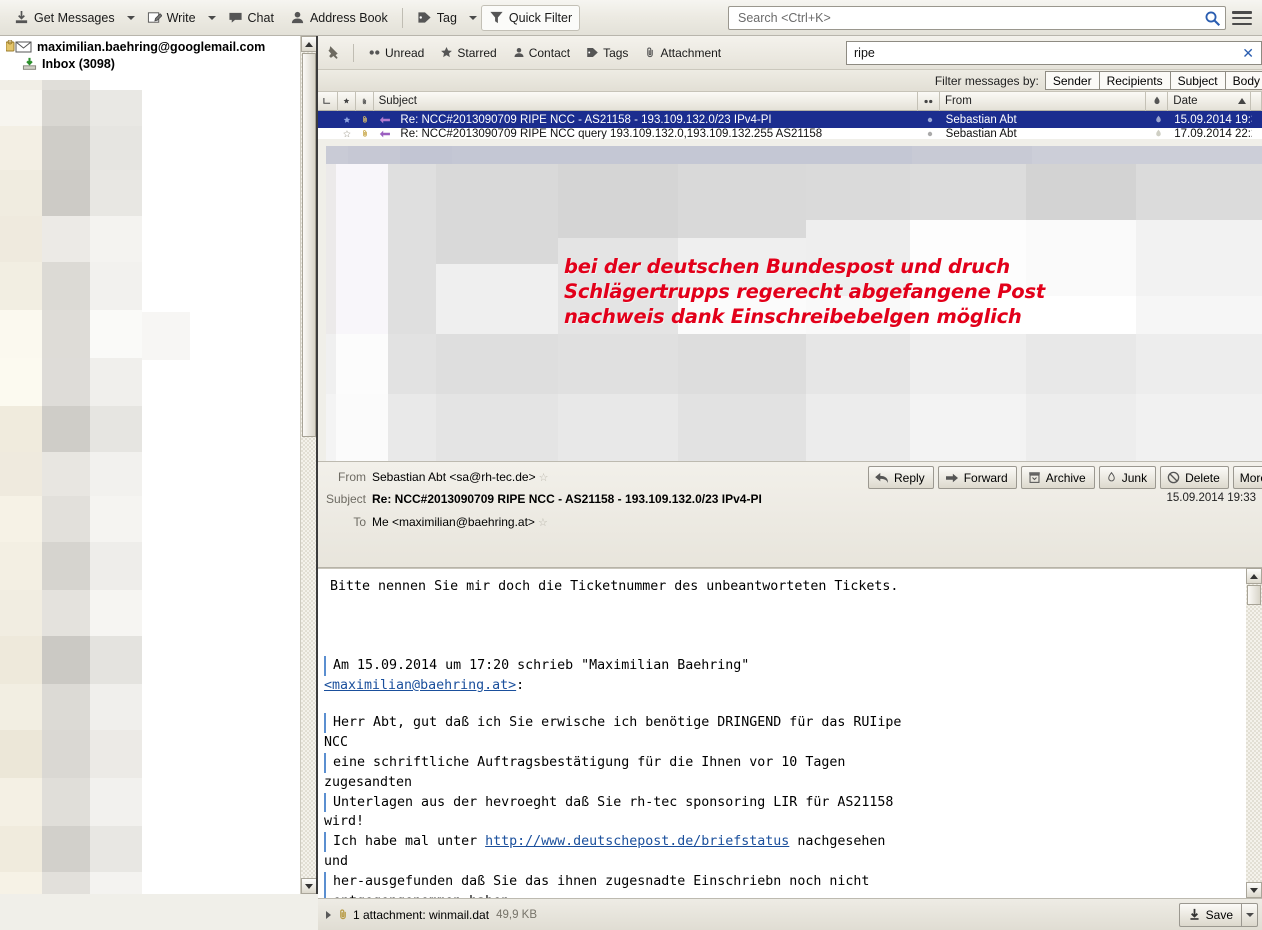 The width and height of the screenshot is (1262, 930). I want to click on filter-attachment-button: Attachment, so click(682, 53).